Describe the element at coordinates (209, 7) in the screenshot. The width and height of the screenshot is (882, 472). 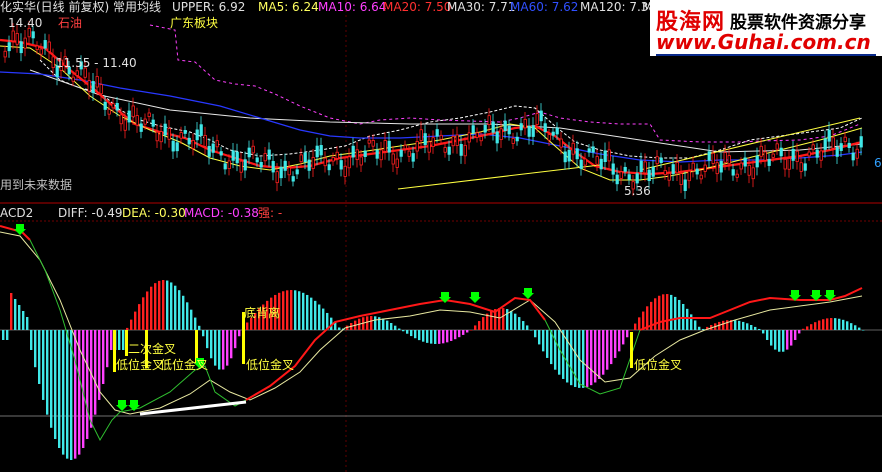
I see `upper-value: UPPER: 6.92` at that location.